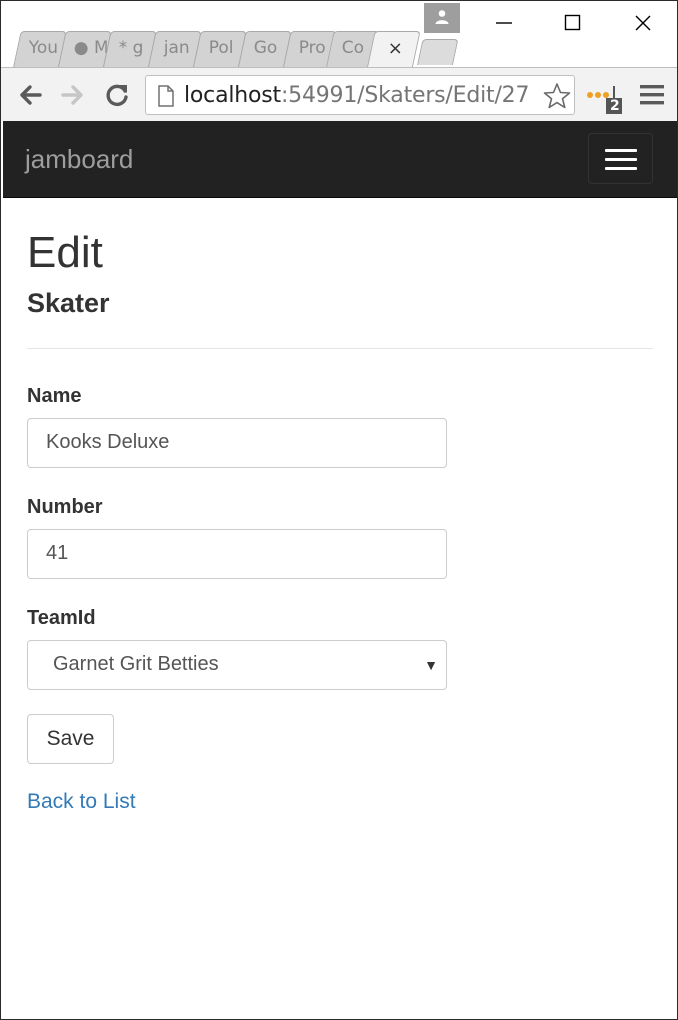 This screenshot has height=1020, width=678. I want to click on back-to-list-link: Back to List, so click(81, 802).